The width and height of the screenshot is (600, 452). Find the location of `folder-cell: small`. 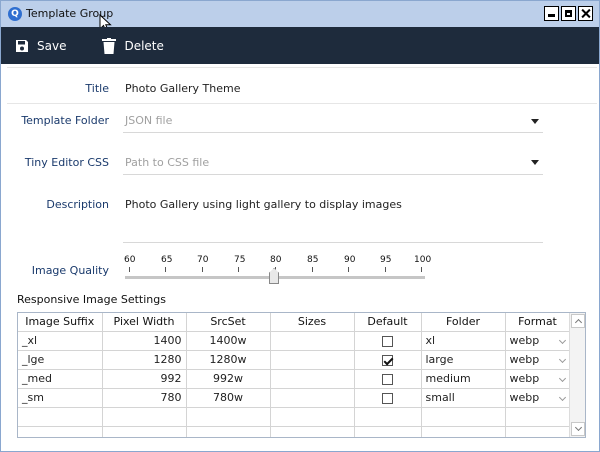

folder-cell: small is located at coordinates (463, 398).